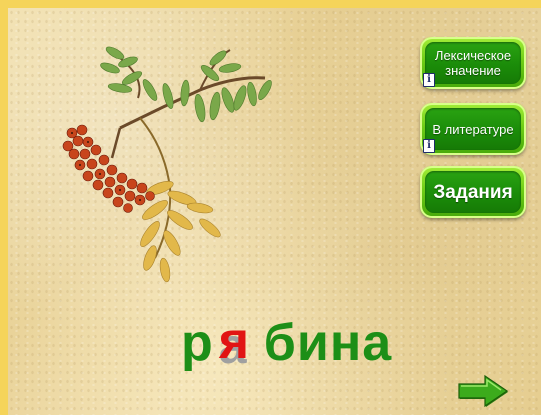 This screenshot has height=415, width=541. I want to click on tasks-label: Задания, so click(473, 192).